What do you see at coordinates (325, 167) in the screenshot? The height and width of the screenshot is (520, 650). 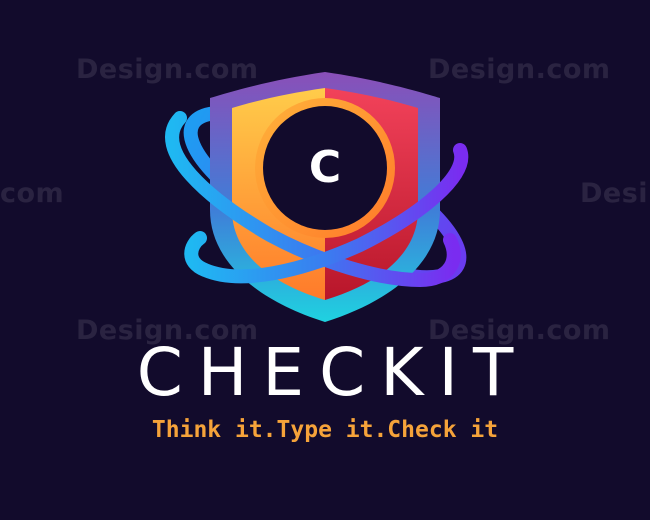 I see `emblem-letter: C` at bounding box center [325, 167].